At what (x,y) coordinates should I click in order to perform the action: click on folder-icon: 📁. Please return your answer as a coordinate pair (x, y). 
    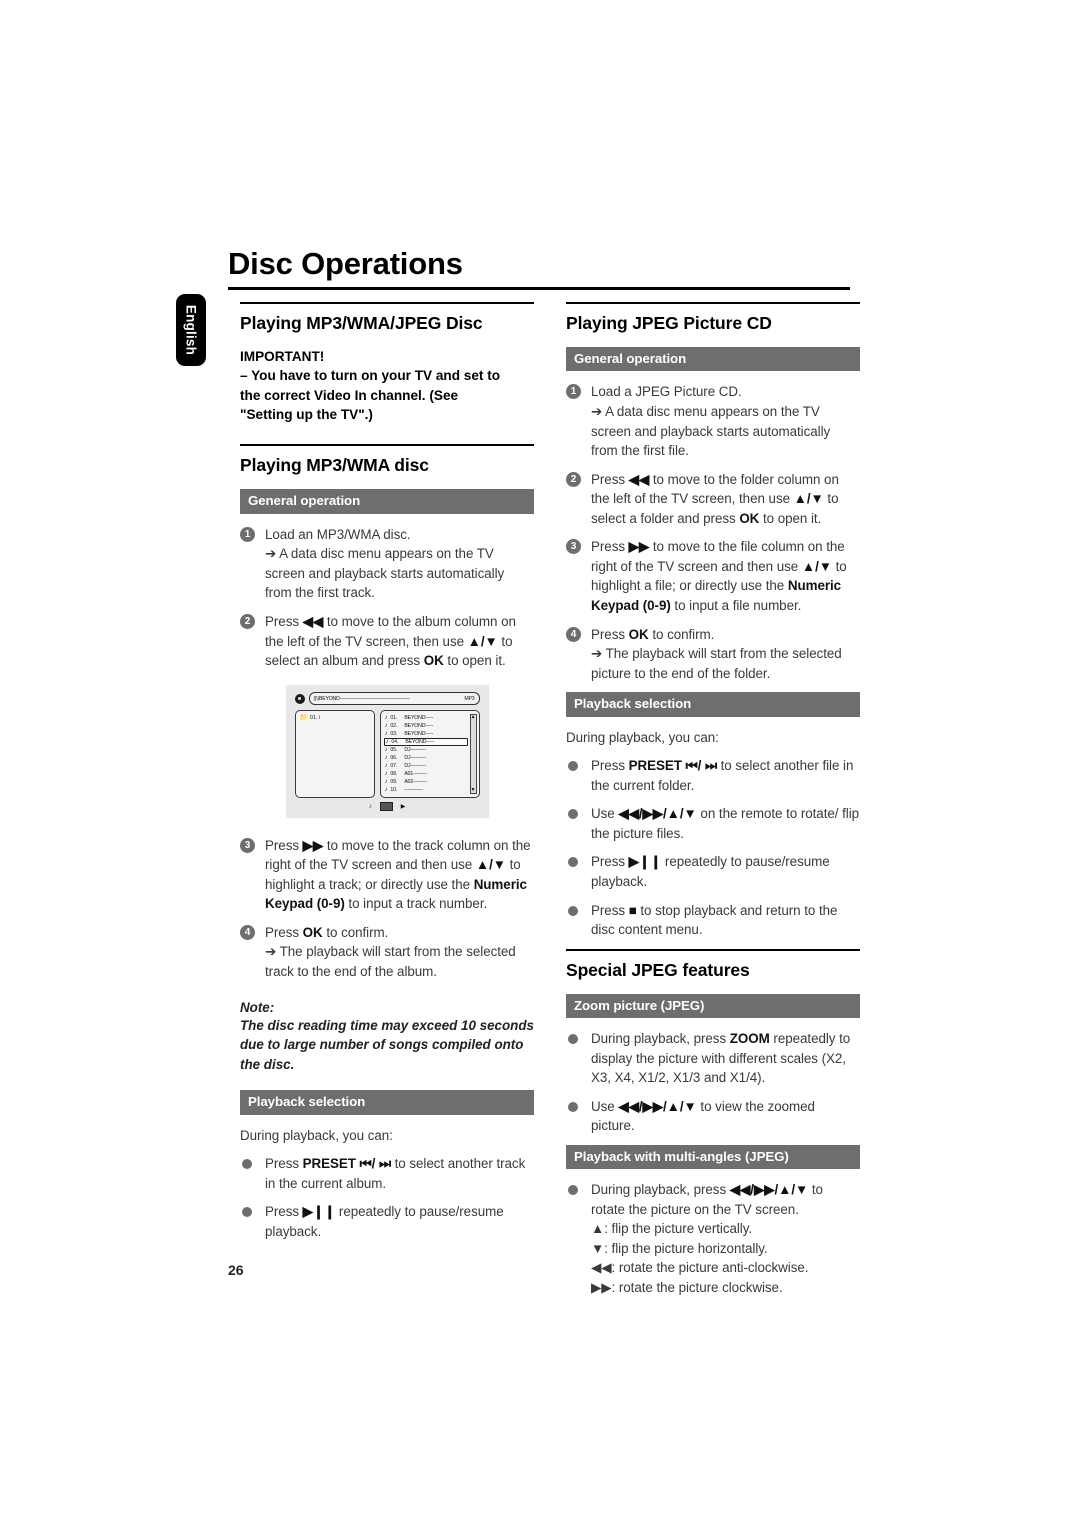
    Looking at the image, I should click on (303, 717).